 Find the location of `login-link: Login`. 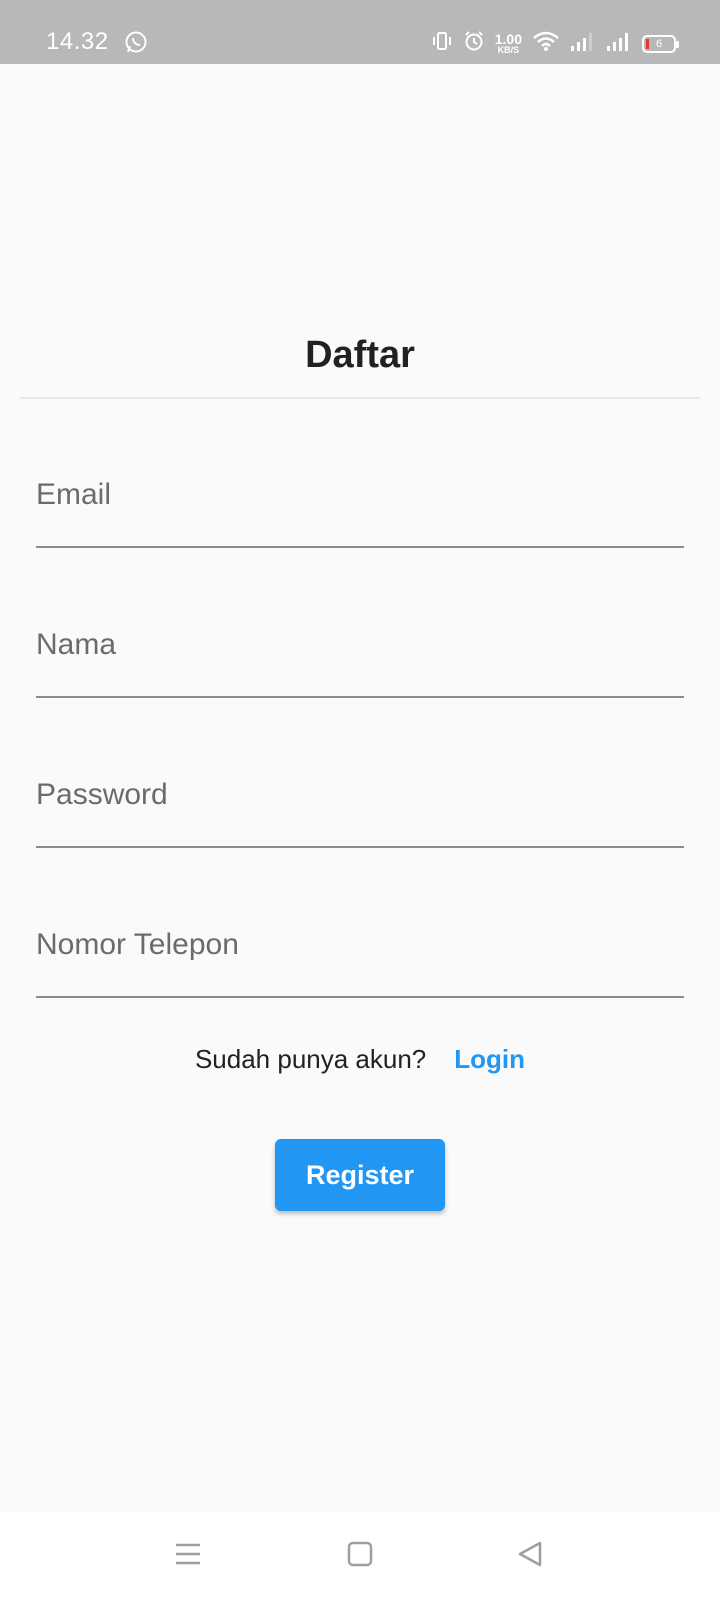

login-link: Login is located at coordinates (489, 1059).